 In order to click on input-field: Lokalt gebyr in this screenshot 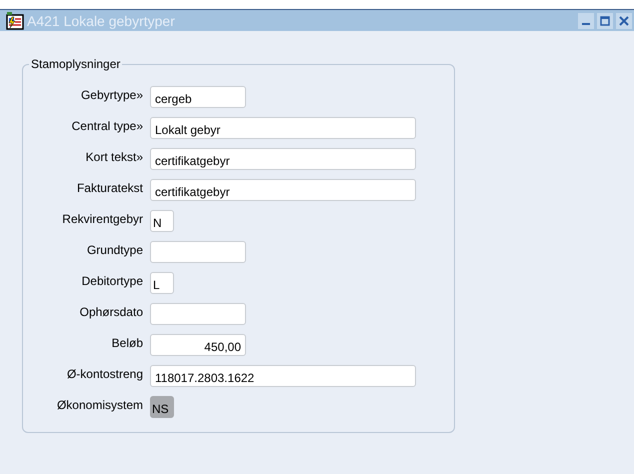, I will do `click(283, 127)`.